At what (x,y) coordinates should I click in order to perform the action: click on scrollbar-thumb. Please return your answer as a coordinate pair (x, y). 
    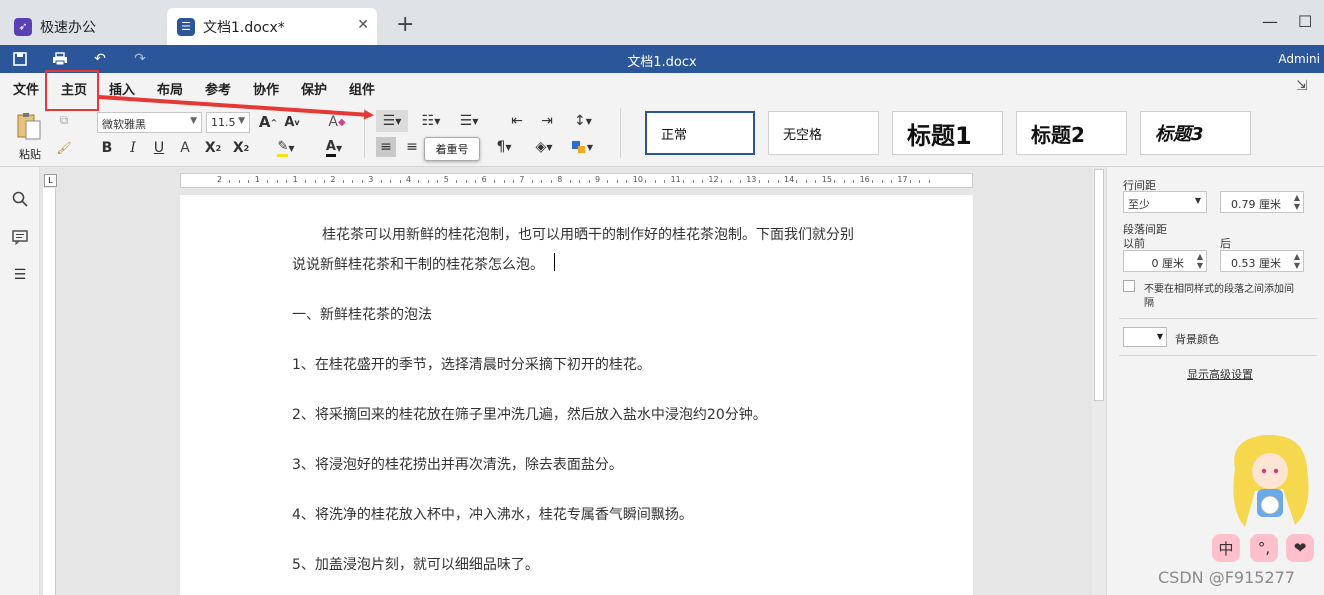
    Looking at the image, I should click on (1099, 285).